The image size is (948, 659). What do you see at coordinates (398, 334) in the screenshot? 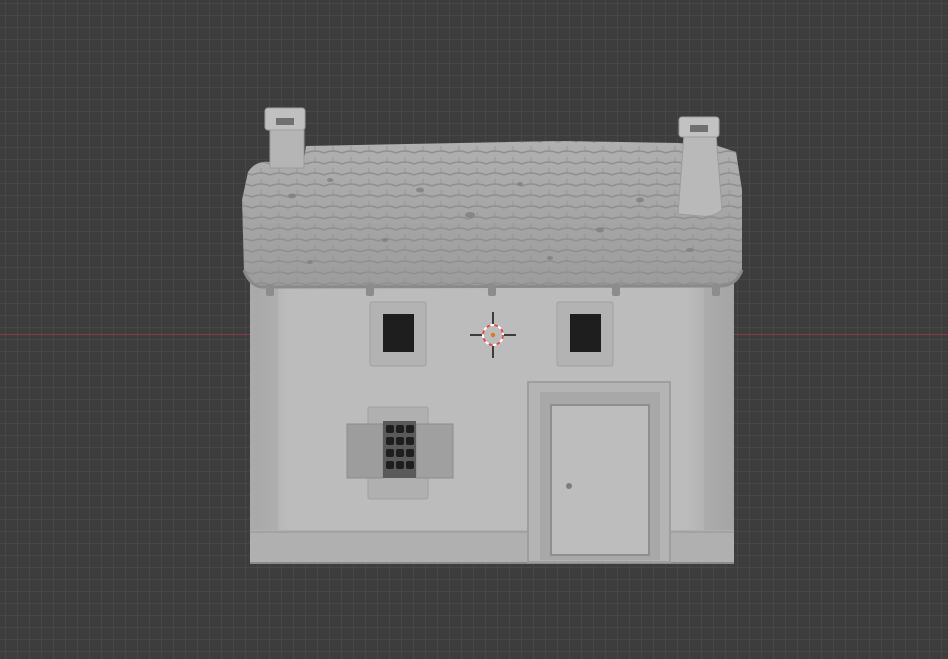
I see `upper-left-window` at bounding box center [398, 334].